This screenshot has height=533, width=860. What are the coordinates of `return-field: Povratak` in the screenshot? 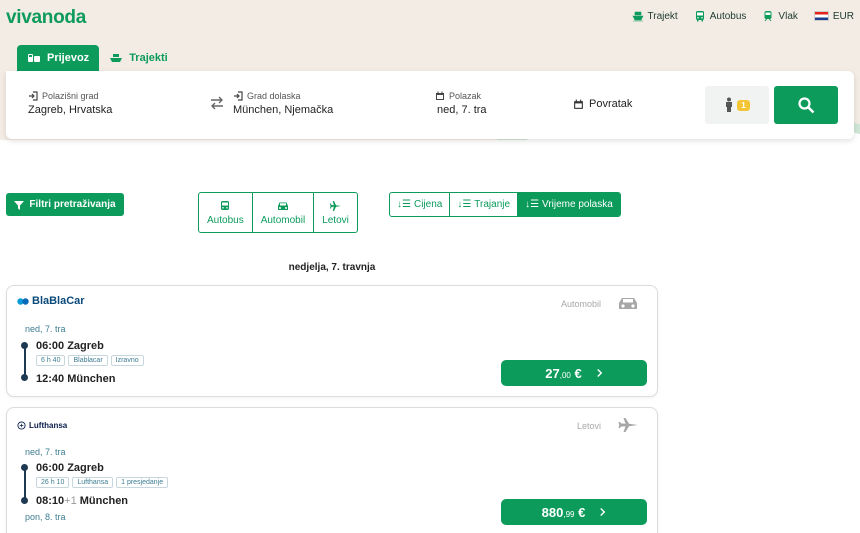 It's located at (602, 104).